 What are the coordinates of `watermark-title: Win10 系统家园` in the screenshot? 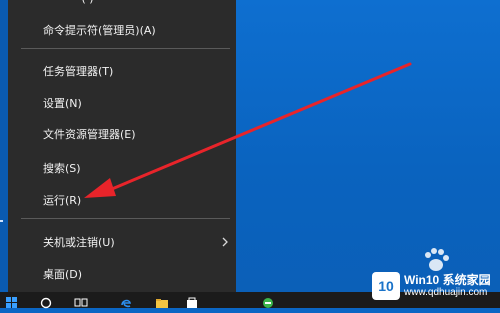 It's located at (447, 280).